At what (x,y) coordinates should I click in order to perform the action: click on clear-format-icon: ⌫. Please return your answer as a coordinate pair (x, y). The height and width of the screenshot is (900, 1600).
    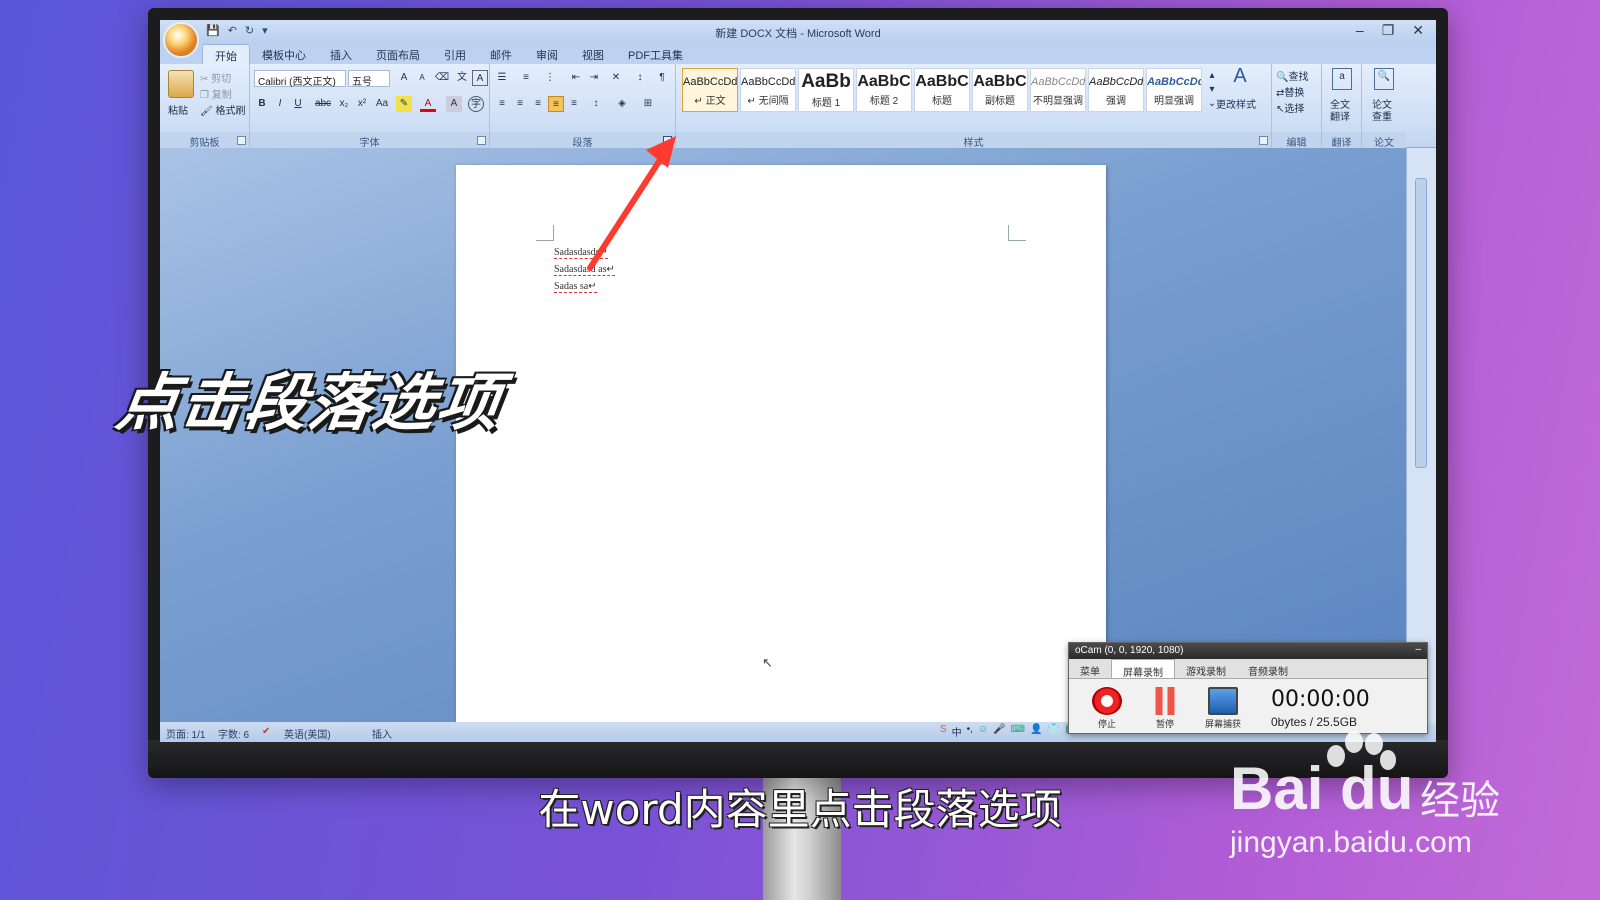
    Looking at the image, I should click on (442, 78).